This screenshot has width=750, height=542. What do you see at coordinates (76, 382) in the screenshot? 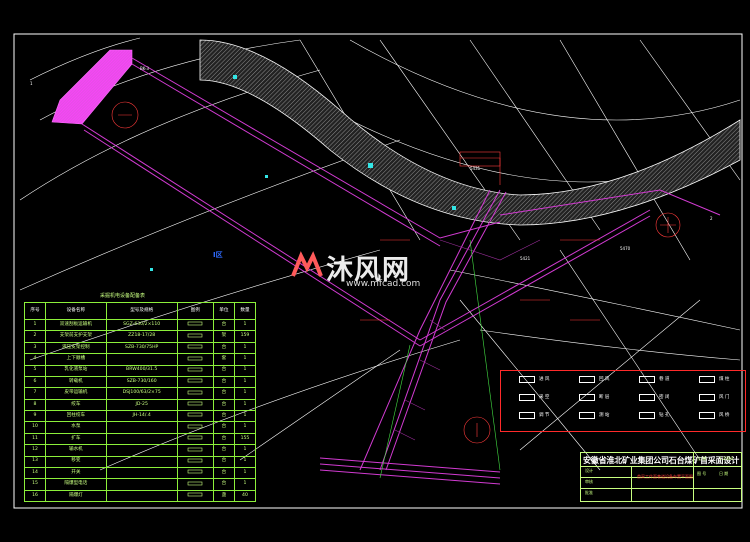
I see `table-cell: 转载机` at bounding box center [76, 382].